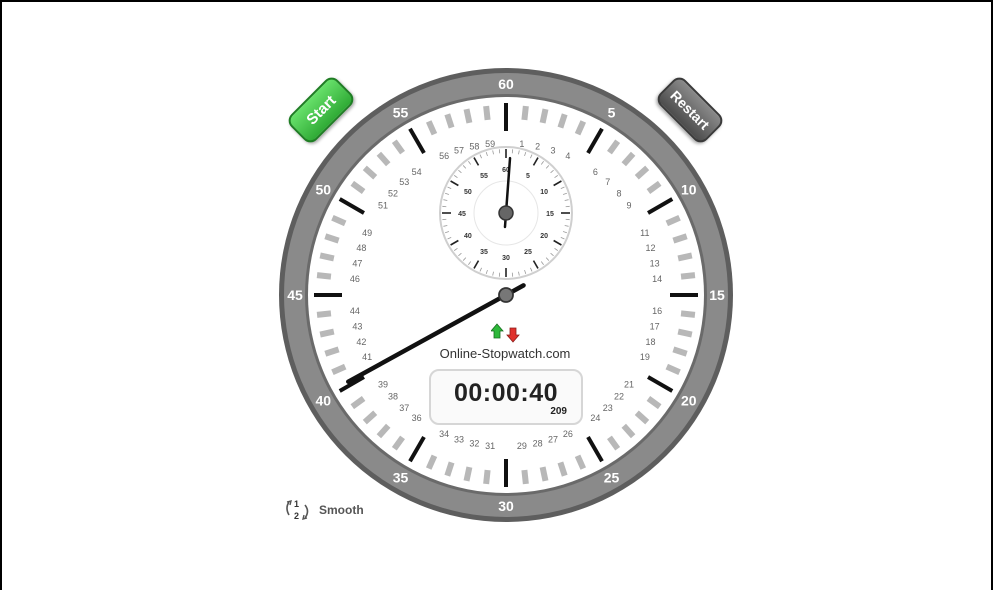  What do you see at coordinates (528, 176) in the screenshot?
I see `subdial-number: 5` at bounding box center [528, 176].